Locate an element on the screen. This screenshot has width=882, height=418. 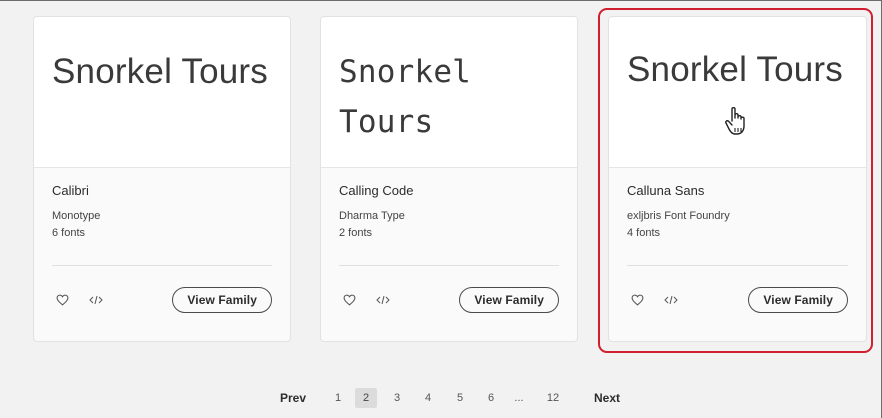
pagination-page-4: 4 is located at coordinates (428, 398).